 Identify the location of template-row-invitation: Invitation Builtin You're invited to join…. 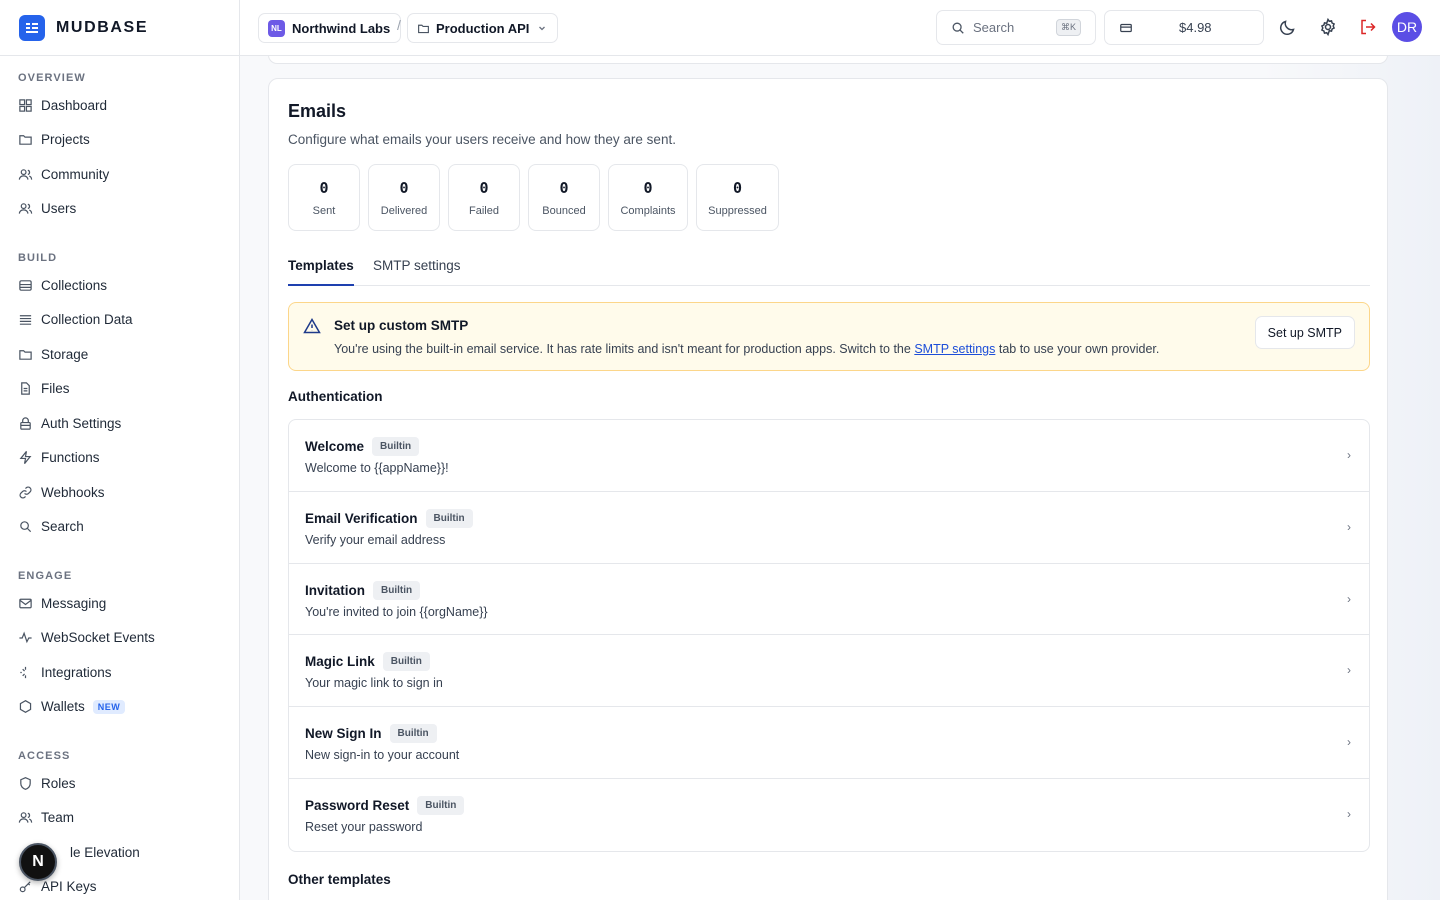
(829, 600).